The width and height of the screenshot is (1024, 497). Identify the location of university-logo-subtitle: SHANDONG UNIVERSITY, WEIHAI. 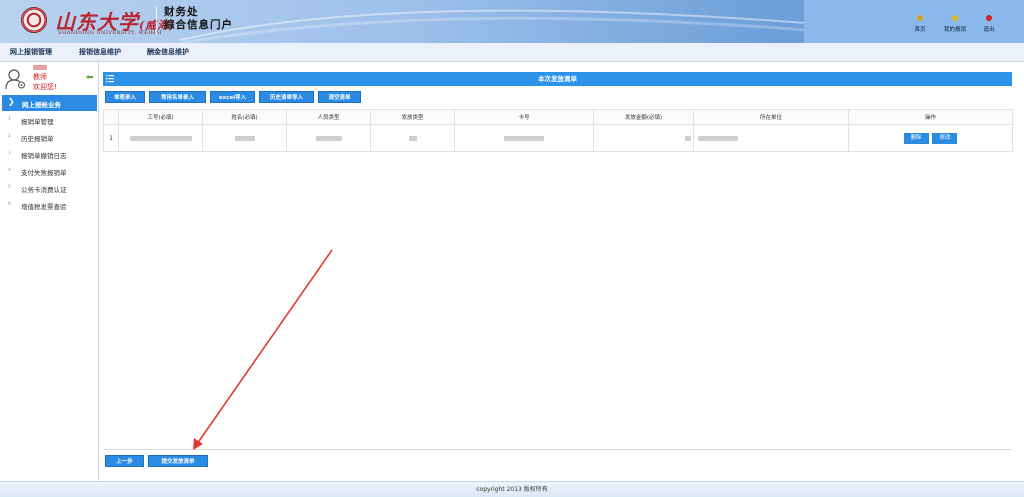
(110, 33).